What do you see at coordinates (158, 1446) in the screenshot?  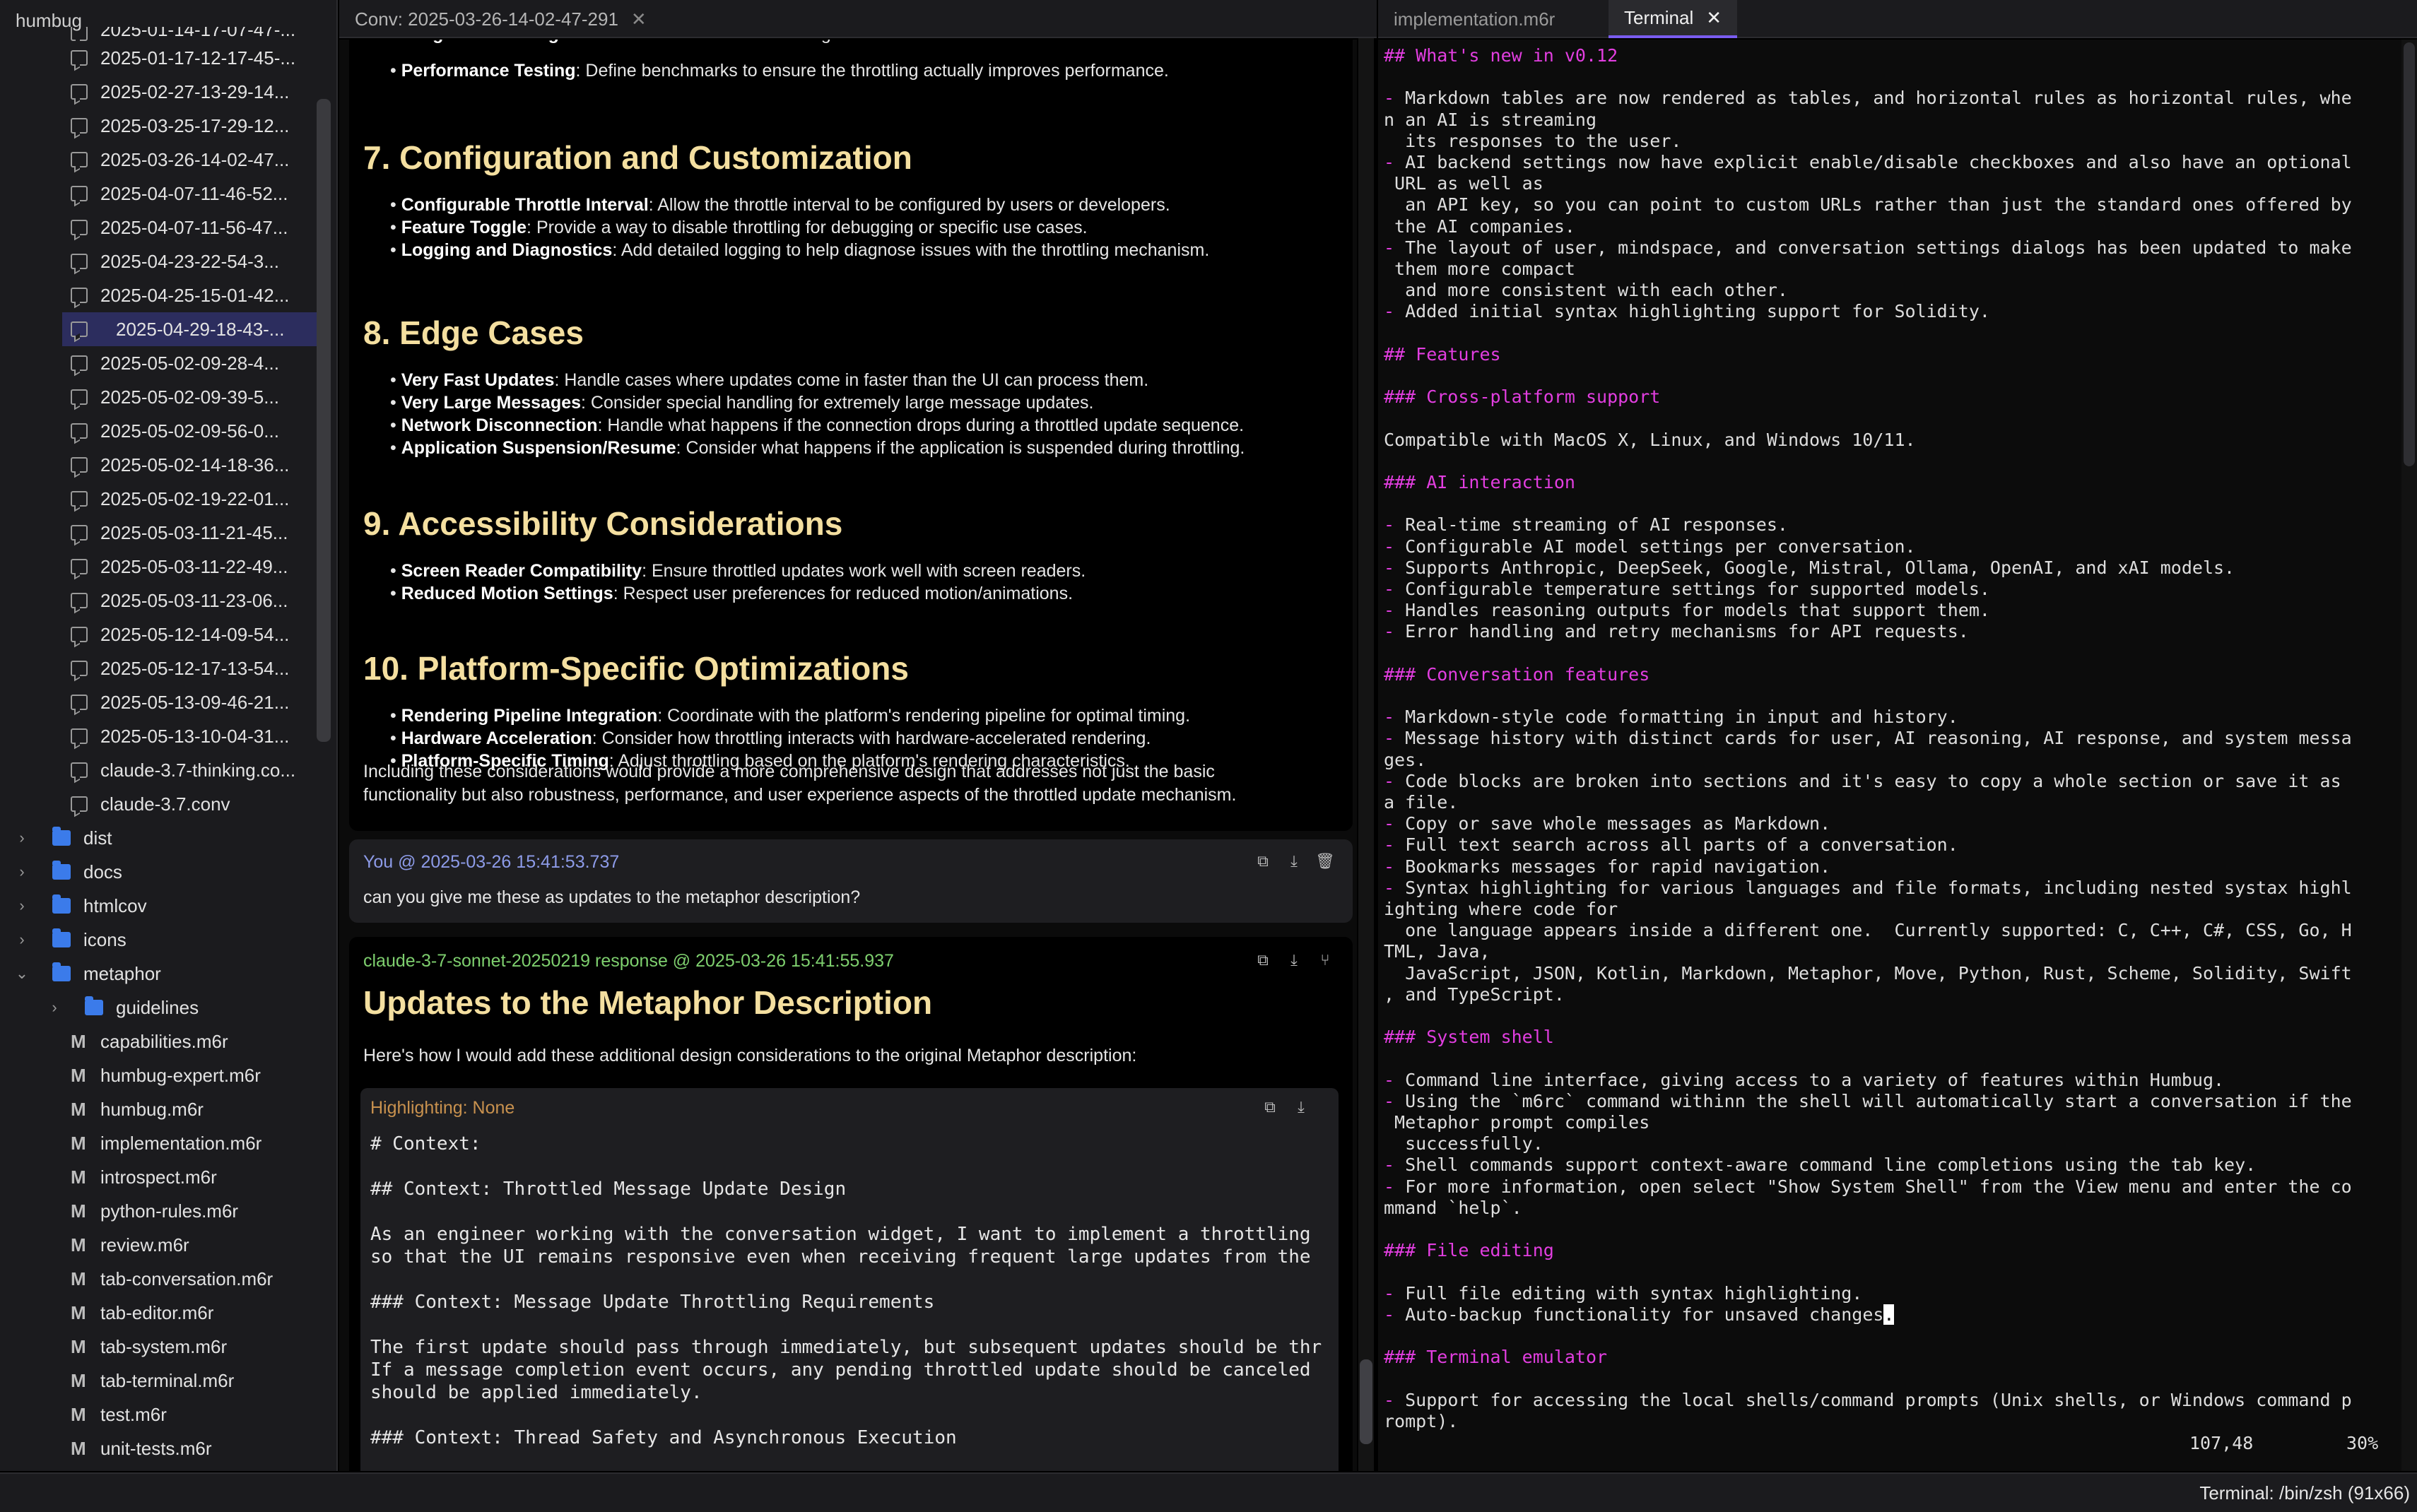 I see `file-item: Munit-tests.m6r` at bounding box center [158, 1446].